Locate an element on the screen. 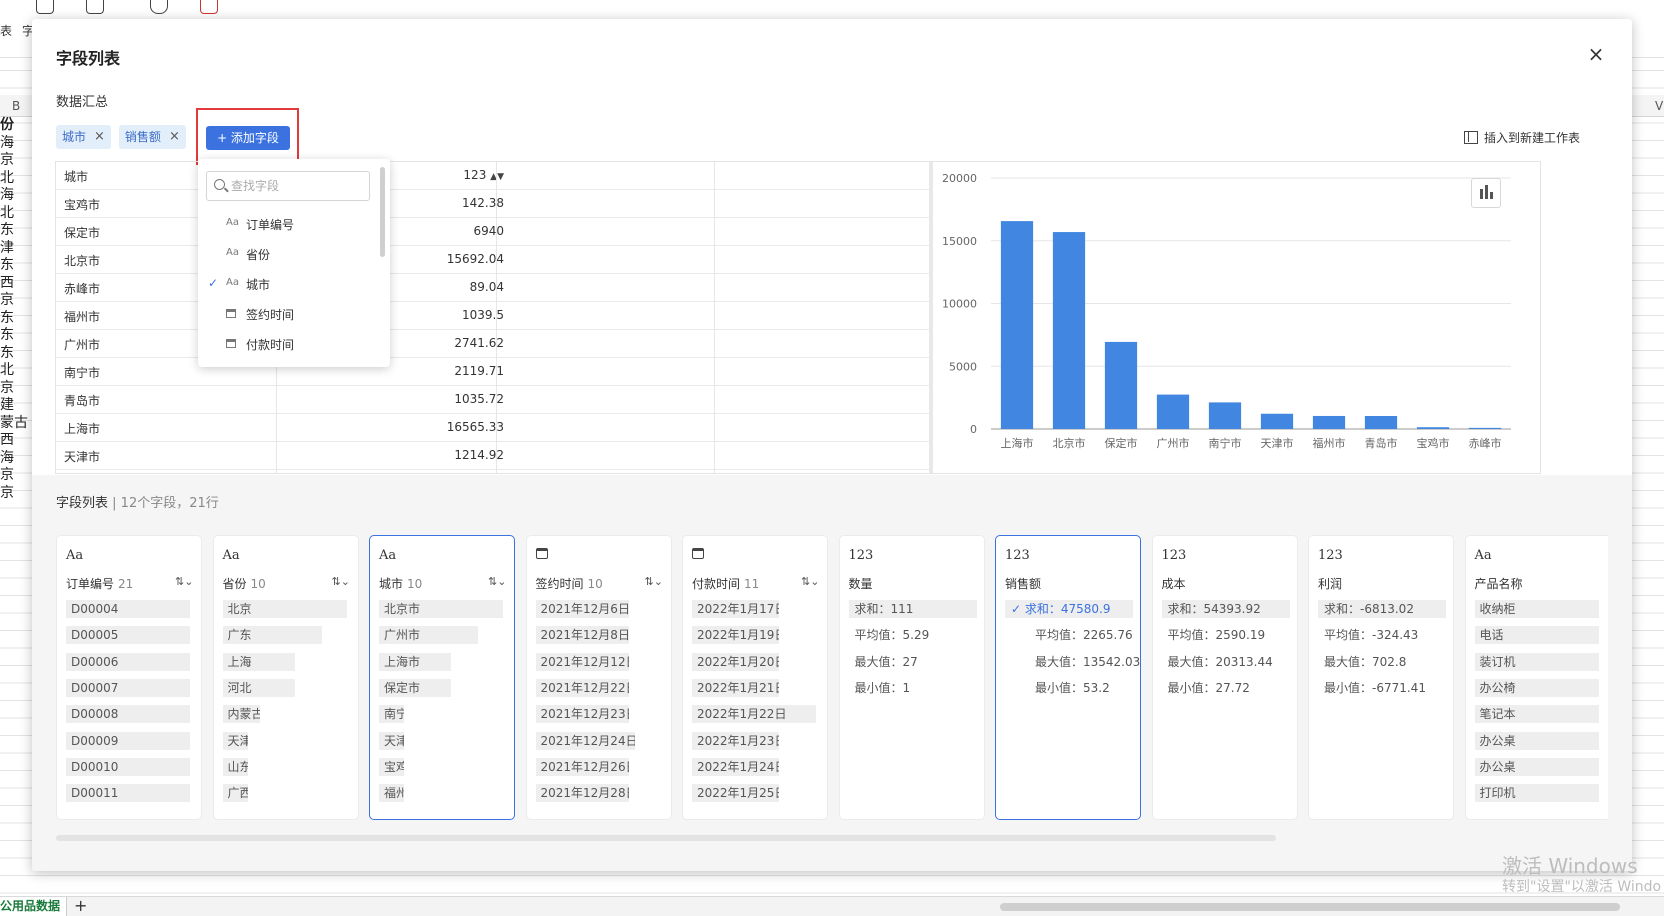 Image resolution: width=1664 pixels, height=916 pixels. dropdown-item: ✓ Aa 城市 is located at coordinates (293, 284).